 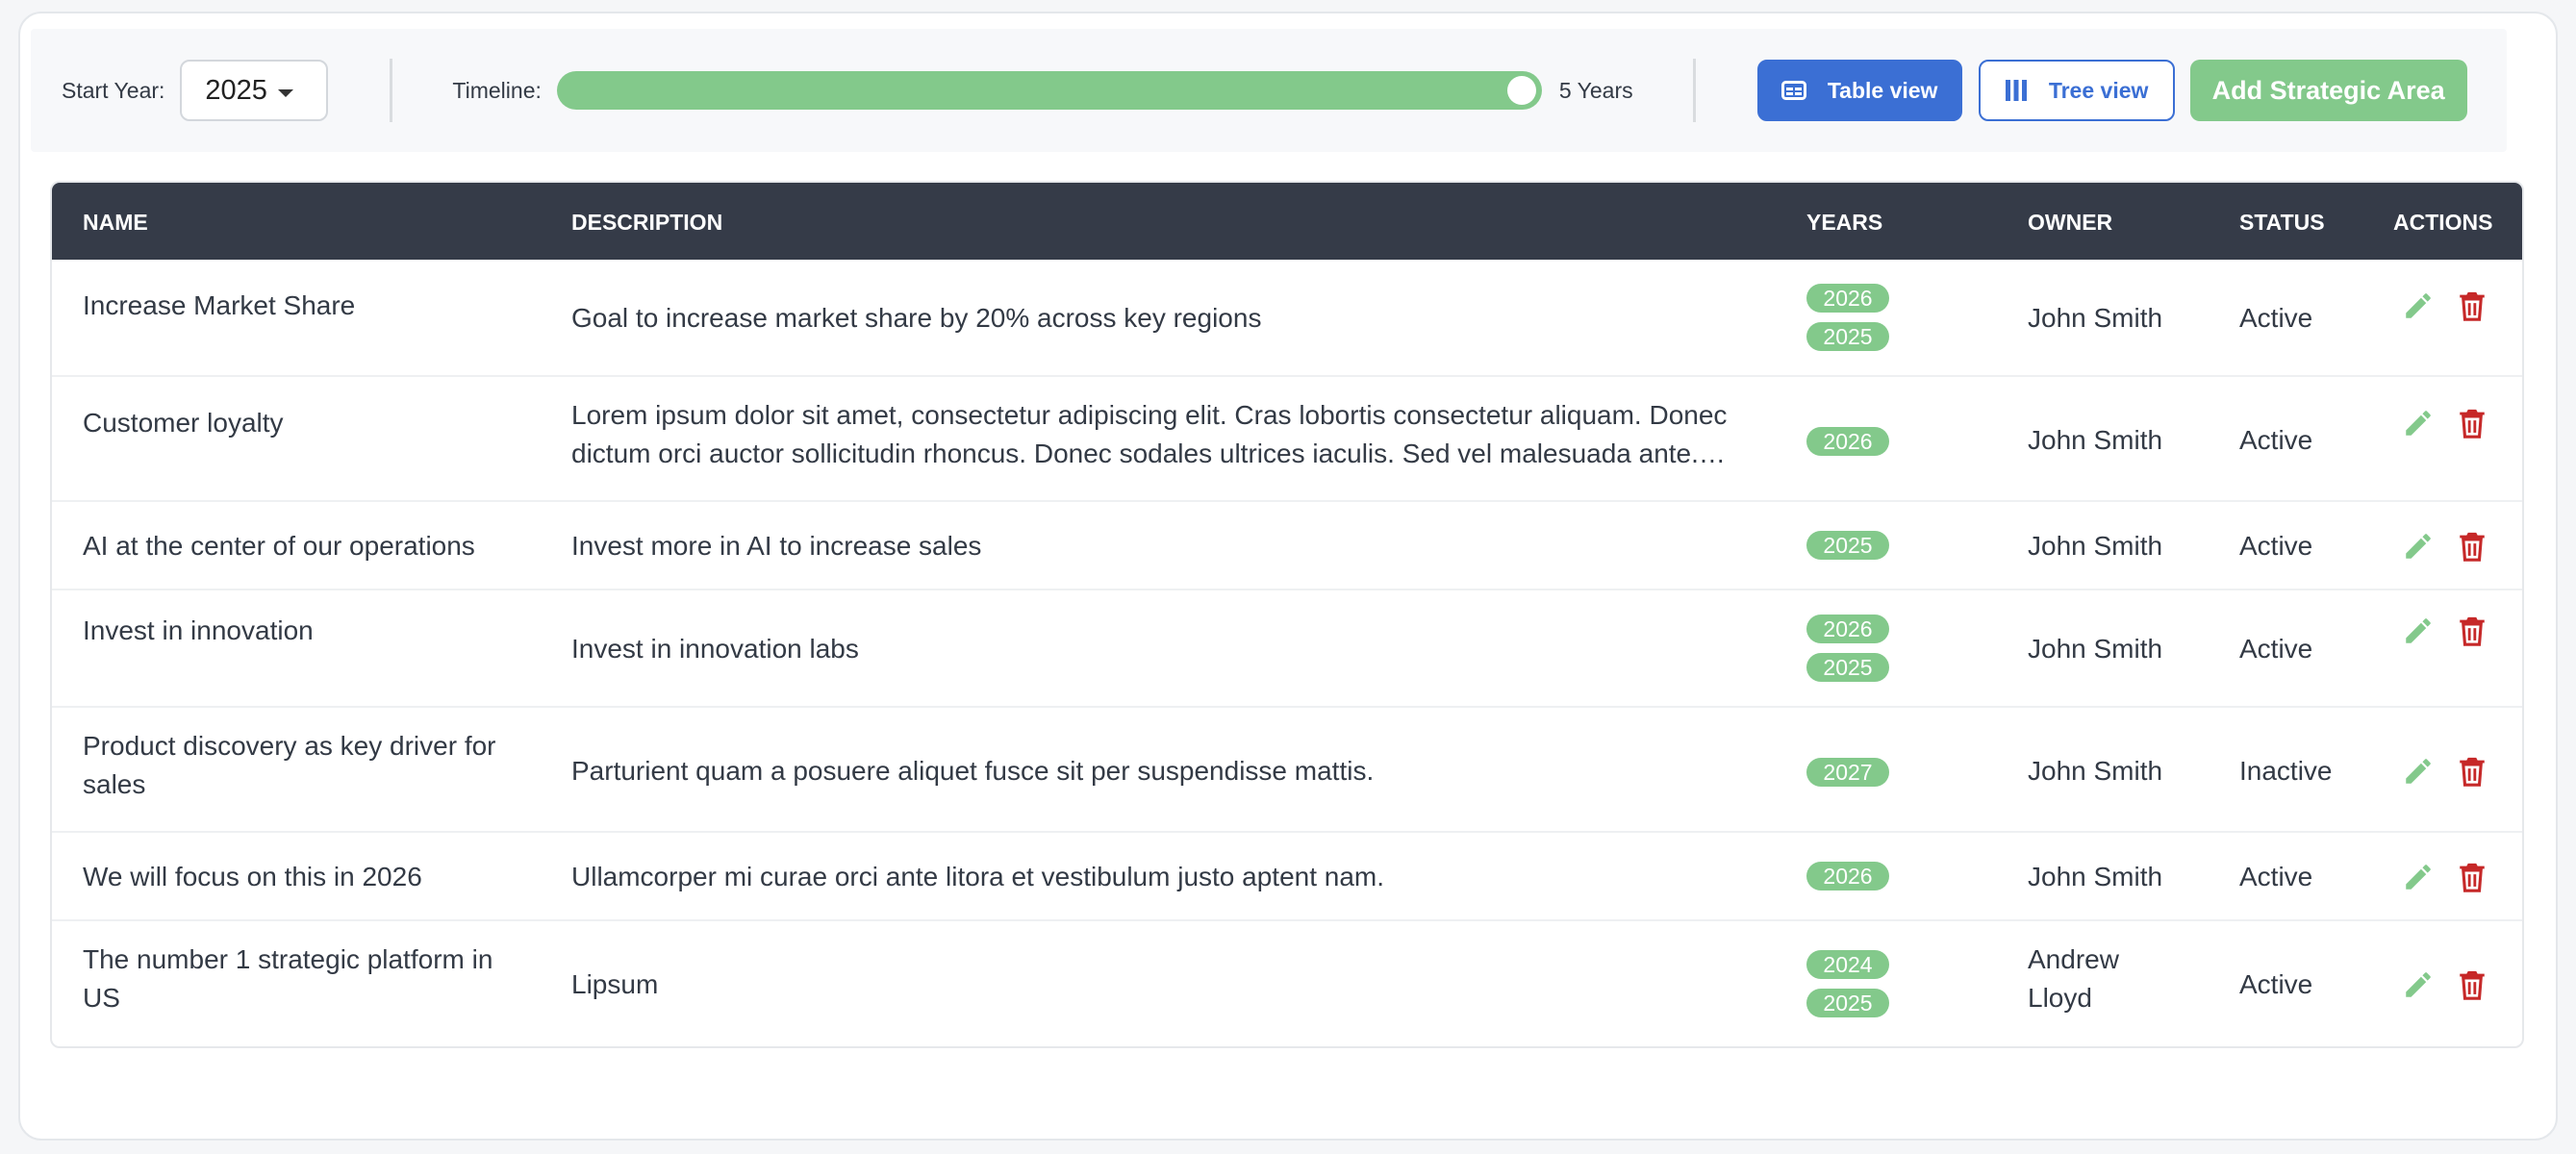 What do you see at coordinates (198, 630) in the screenshot?
I see `row-name: Invest in innovation` at bounding box center [198, 630].